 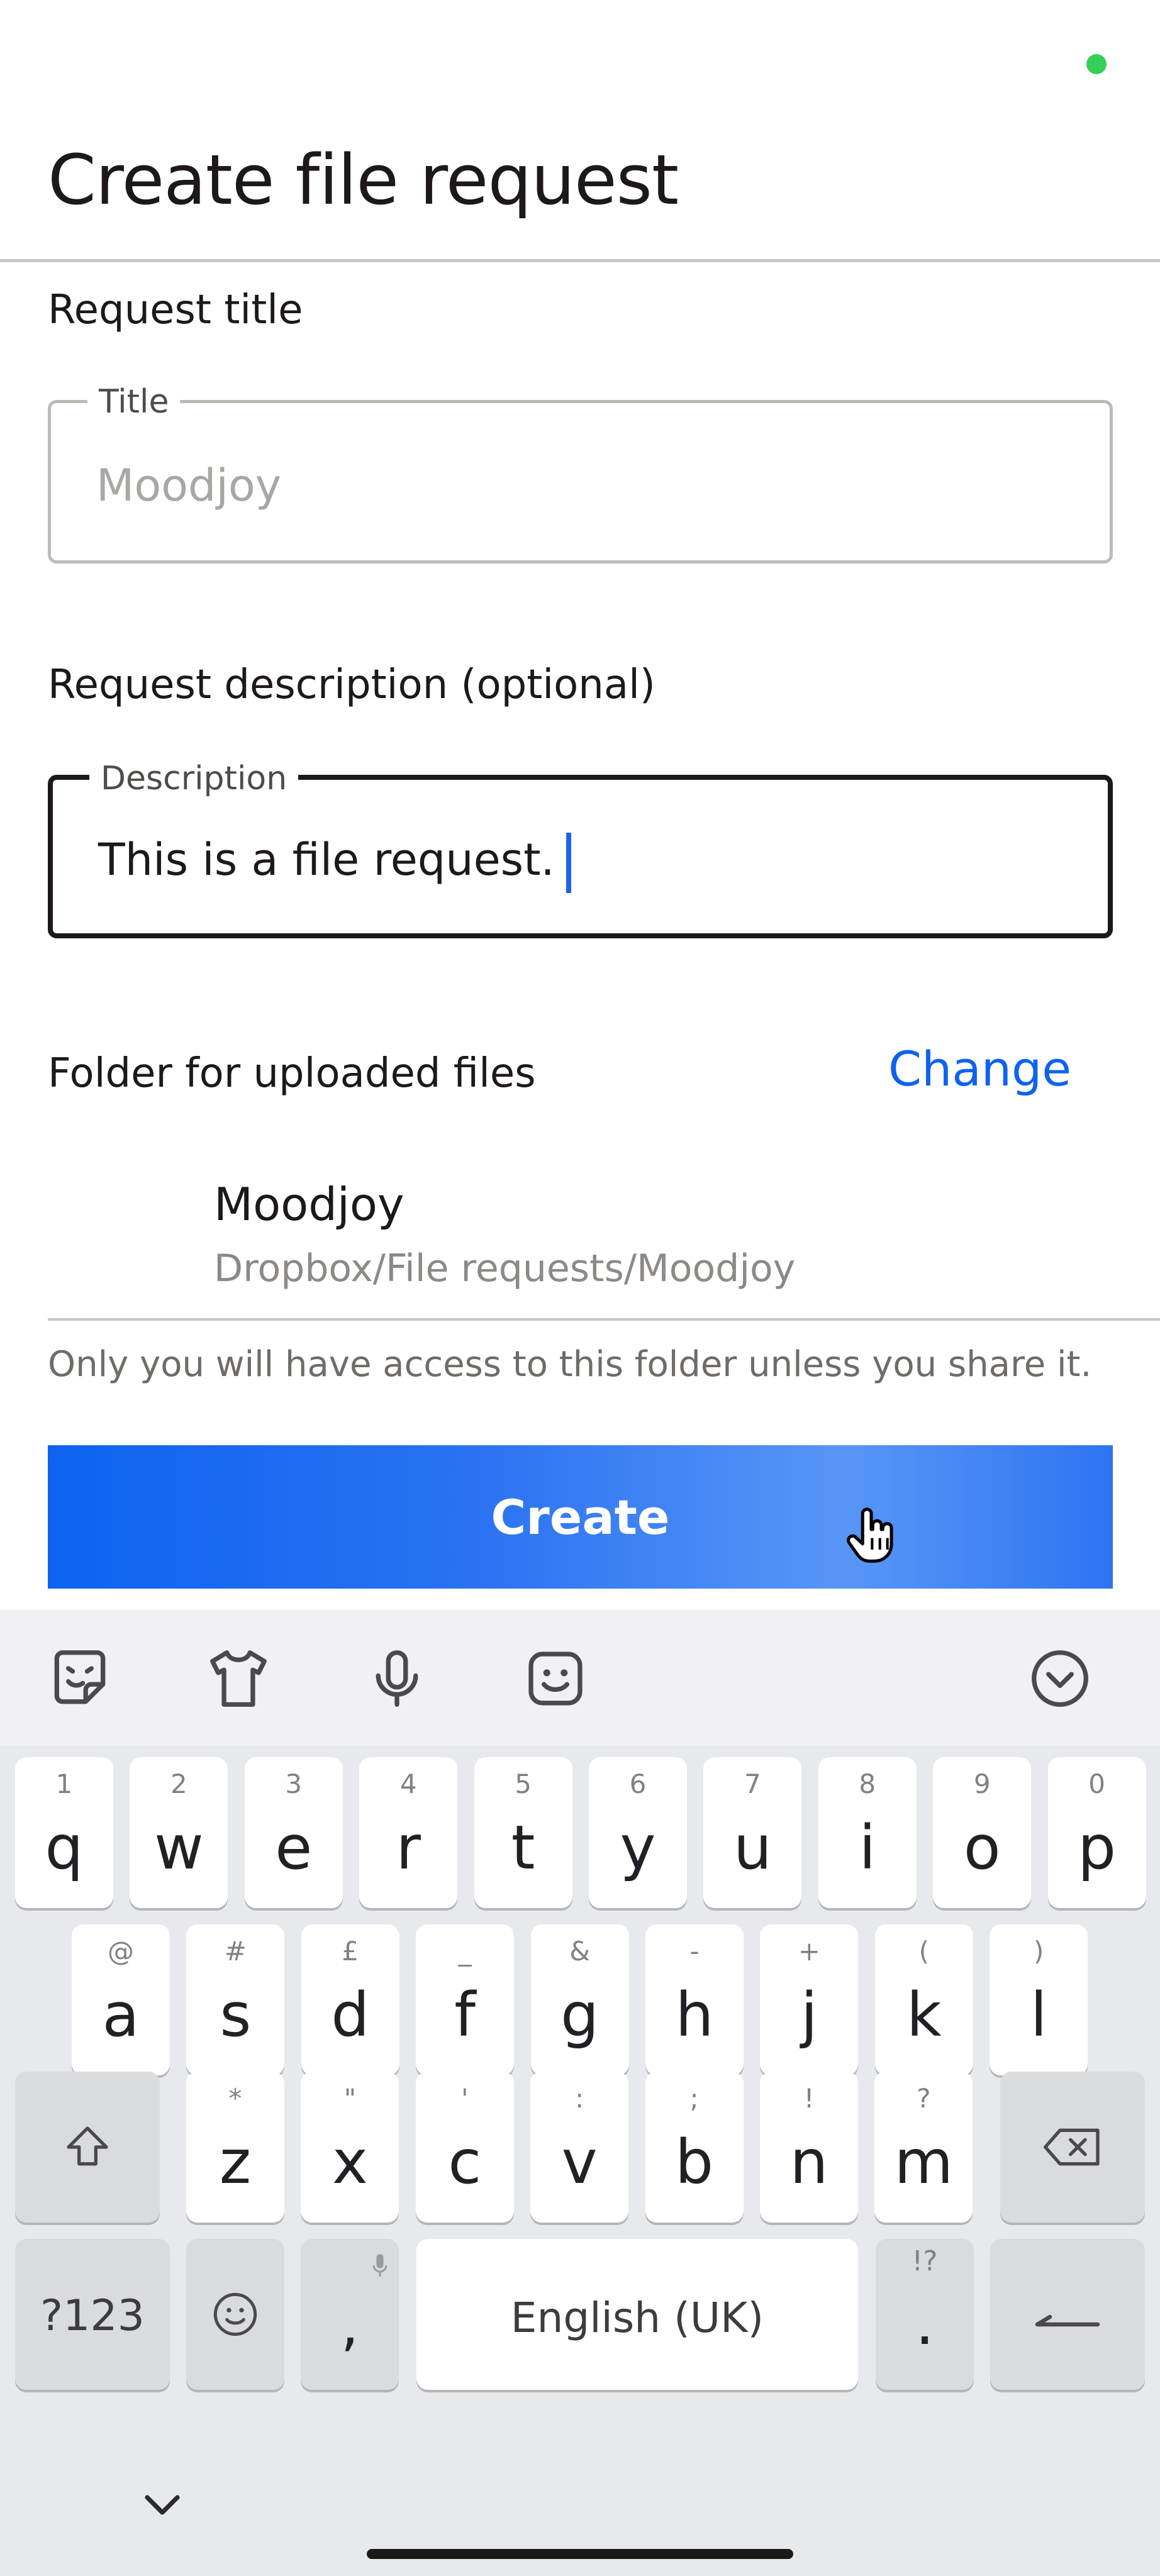 What do you see at coordinates (579, 1951) in the screenshot?
I see `key-hint: &` at bounding box center [579, 1951].